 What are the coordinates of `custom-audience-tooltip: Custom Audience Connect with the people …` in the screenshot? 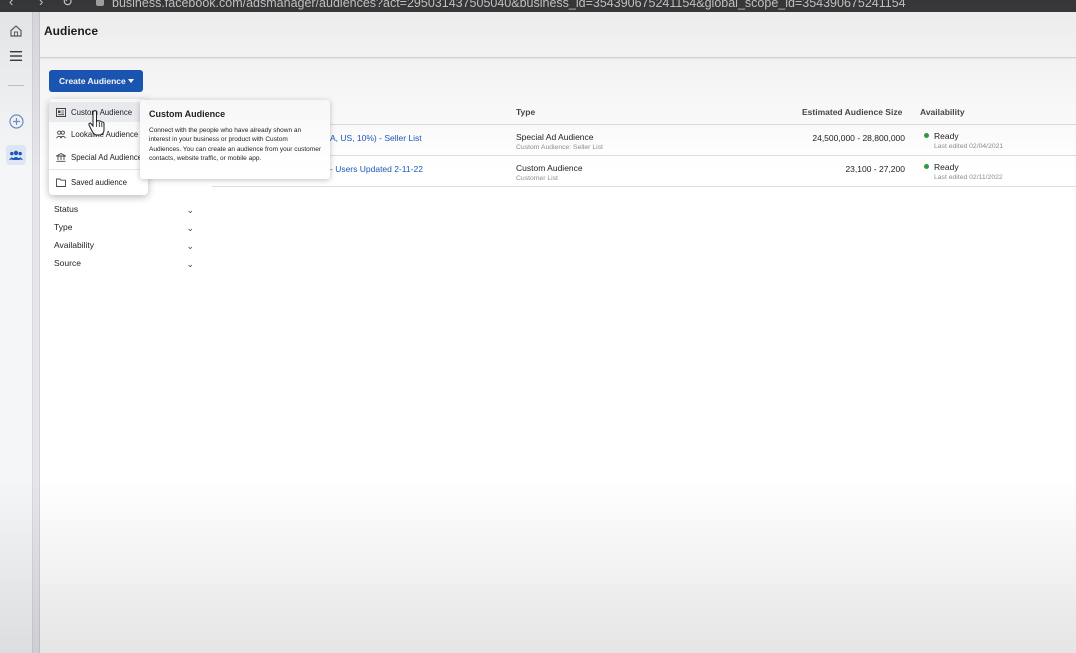 It's located at (235, 139).